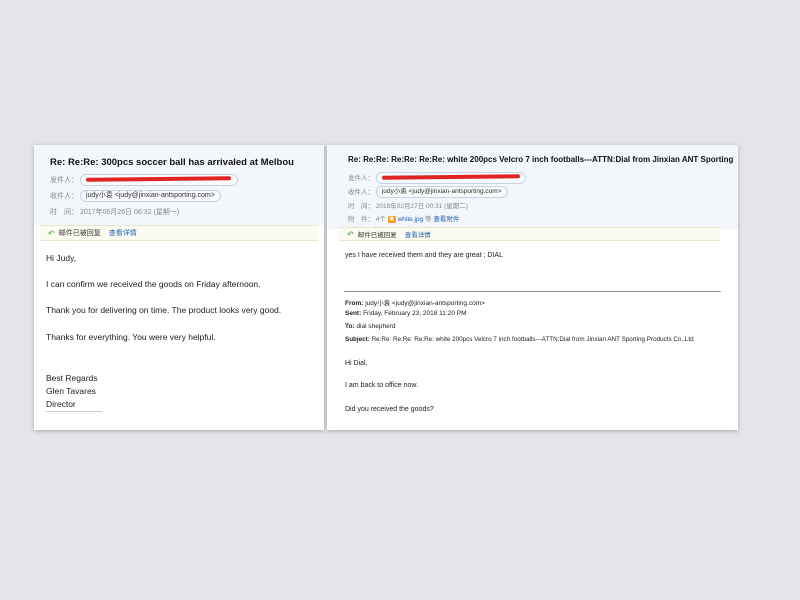 The width and height of the screenshot is (800, 600). I want to click on body-title-left: Director, so click(61, 404).